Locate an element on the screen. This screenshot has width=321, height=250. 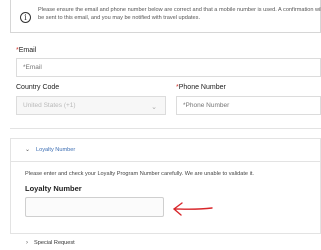
loyalty-toggle: ⌄ Loyalty Number is located at coordinates (50, 149).